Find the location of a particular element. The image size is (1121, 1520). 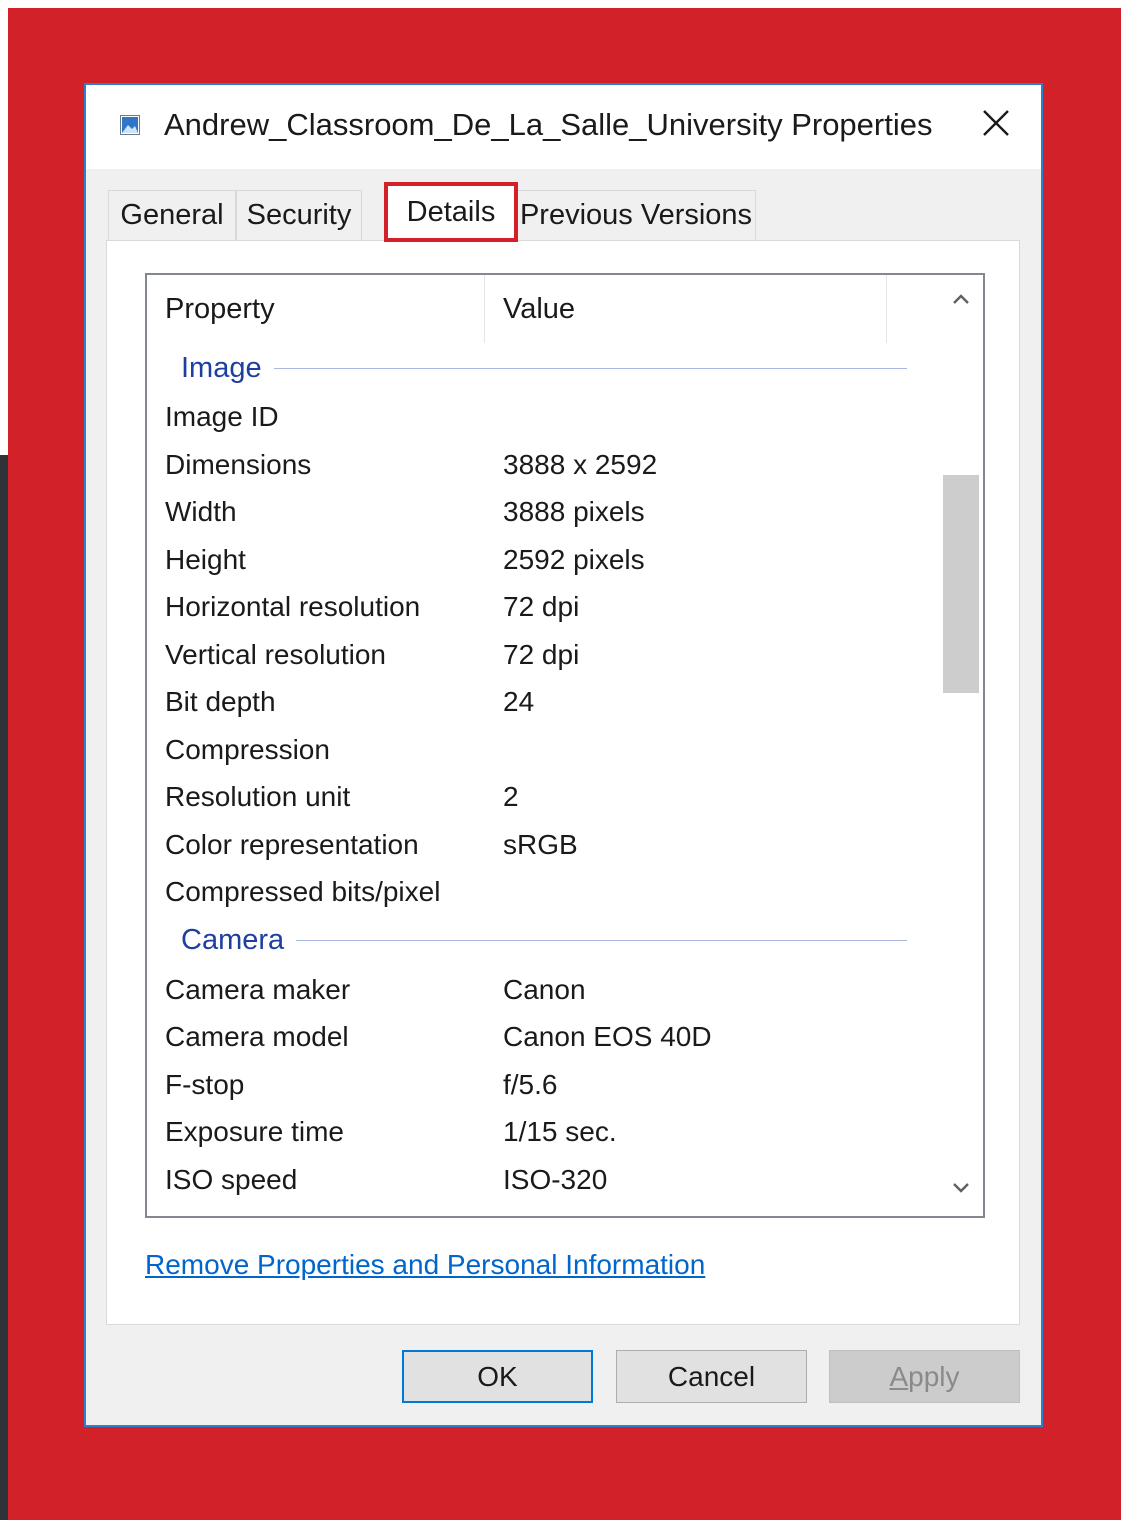

list-header: Property Value is located at coordinates (542, 309).